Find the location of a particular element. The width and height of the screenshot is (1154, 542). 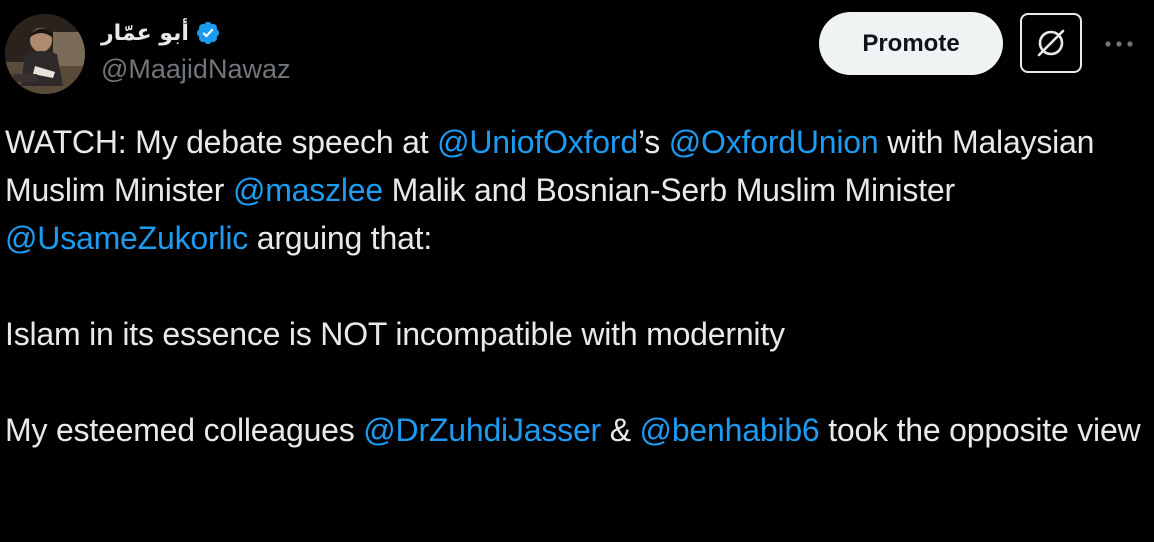

author-name-row: أبو عمّار is located at coordinates (161, 33).